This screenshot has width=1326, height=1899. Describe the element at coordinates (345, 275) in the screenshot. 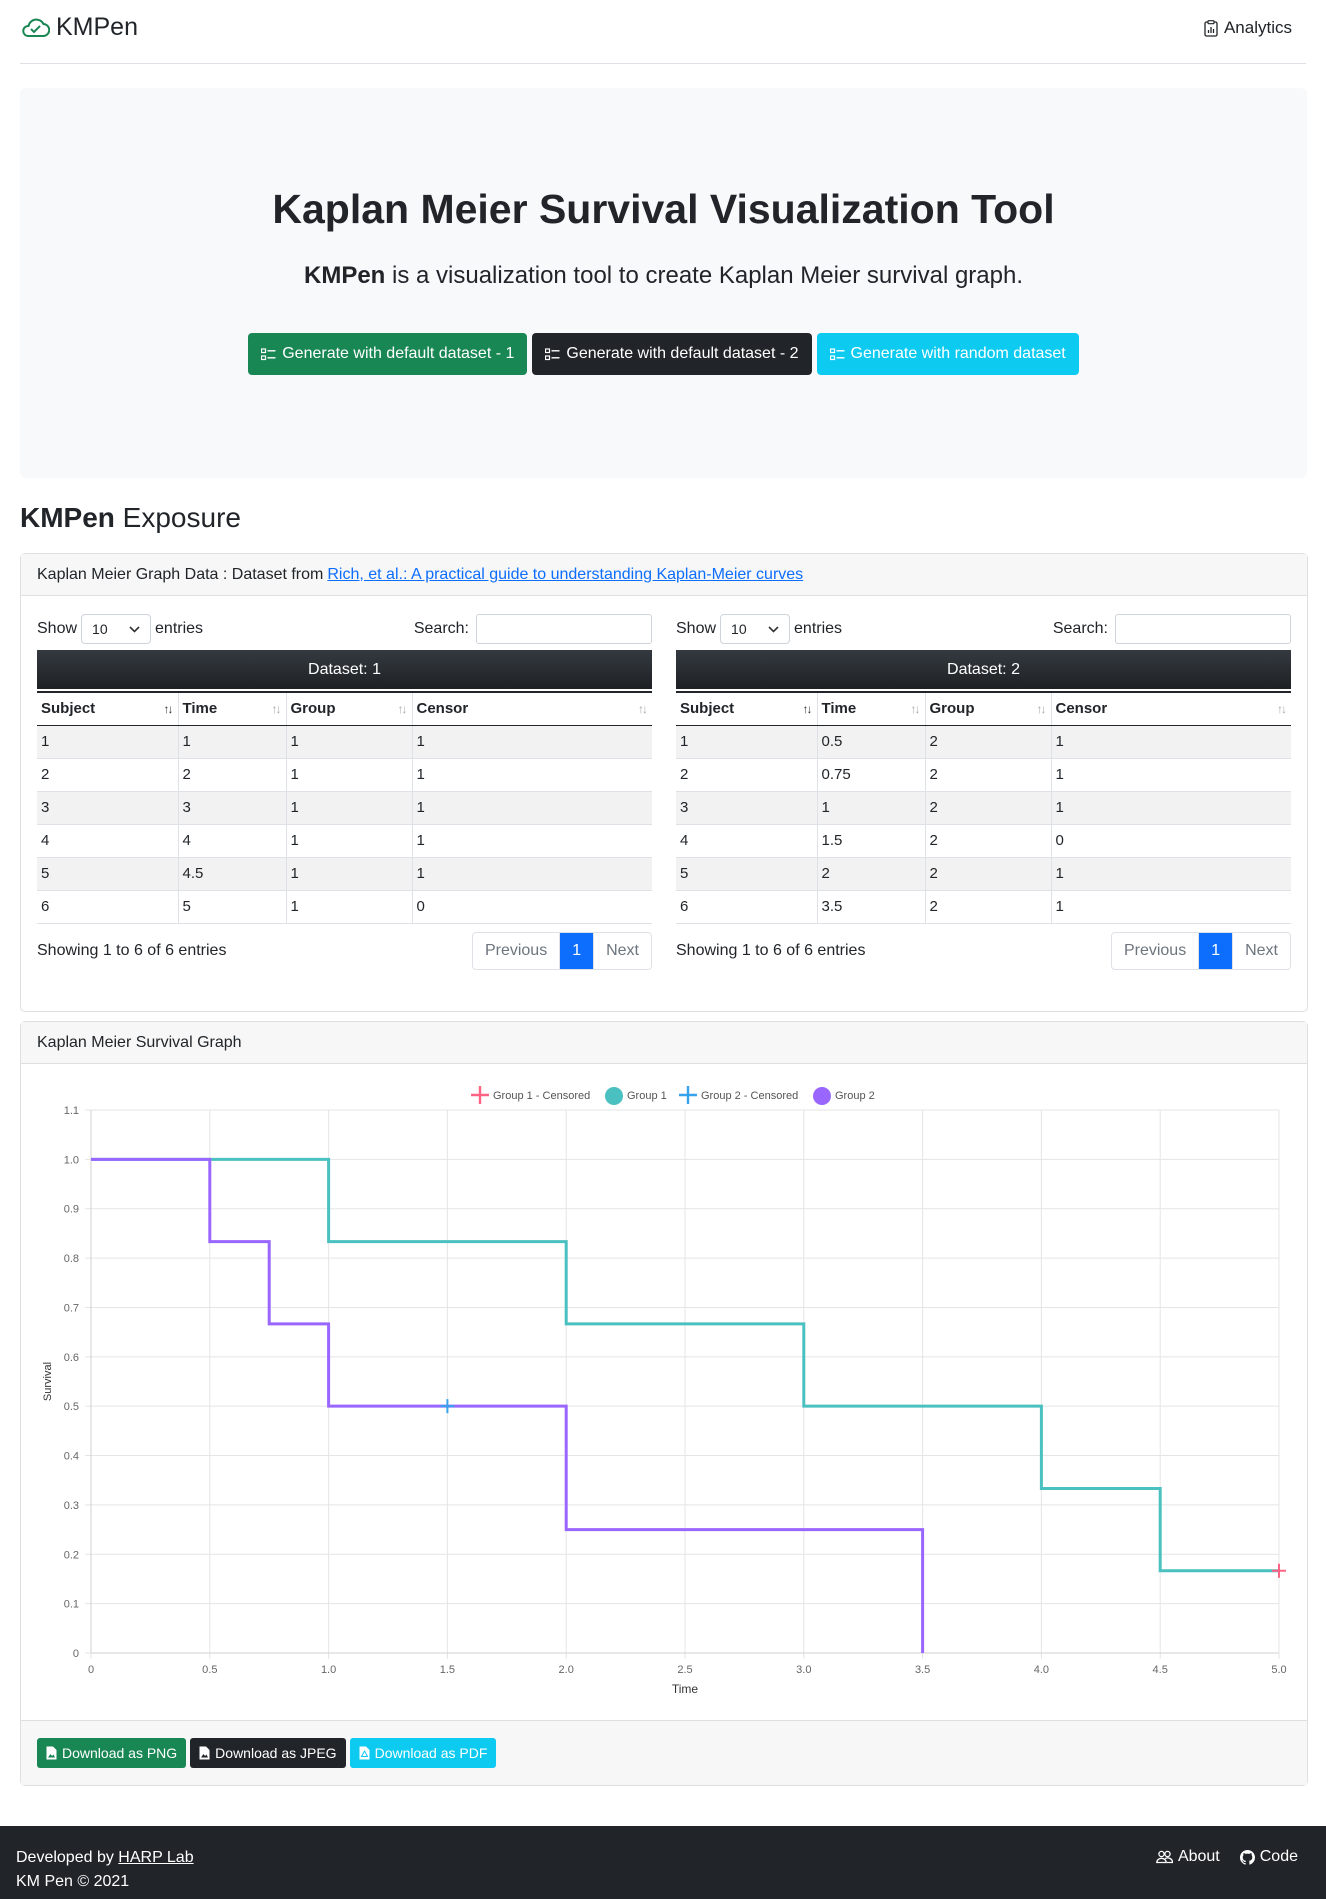

I see `hero-lead-brand: KMPen` at that location.